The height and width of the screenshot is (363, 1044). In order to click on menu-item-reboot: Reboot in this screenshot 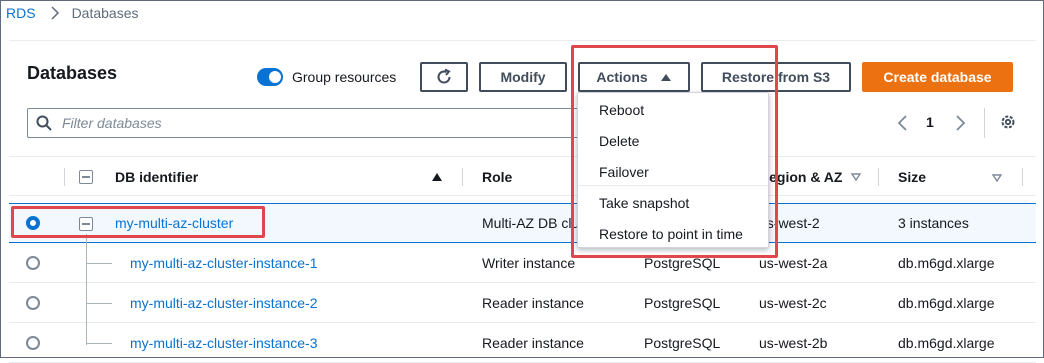, I will do `click(673, 109)`.